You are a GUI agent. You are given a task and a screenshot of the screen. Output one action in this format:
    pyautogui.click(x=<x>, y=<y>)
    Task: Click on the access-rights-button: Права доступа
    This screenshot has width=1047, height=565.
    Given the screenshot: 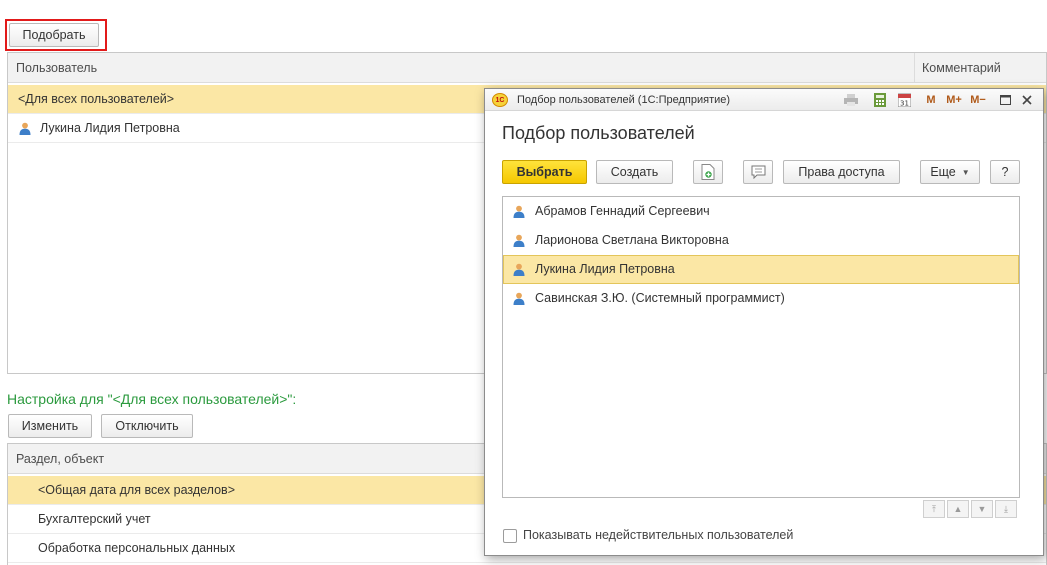 What is the action you would take?
    pyautogui.click(x=841, y=172)
    